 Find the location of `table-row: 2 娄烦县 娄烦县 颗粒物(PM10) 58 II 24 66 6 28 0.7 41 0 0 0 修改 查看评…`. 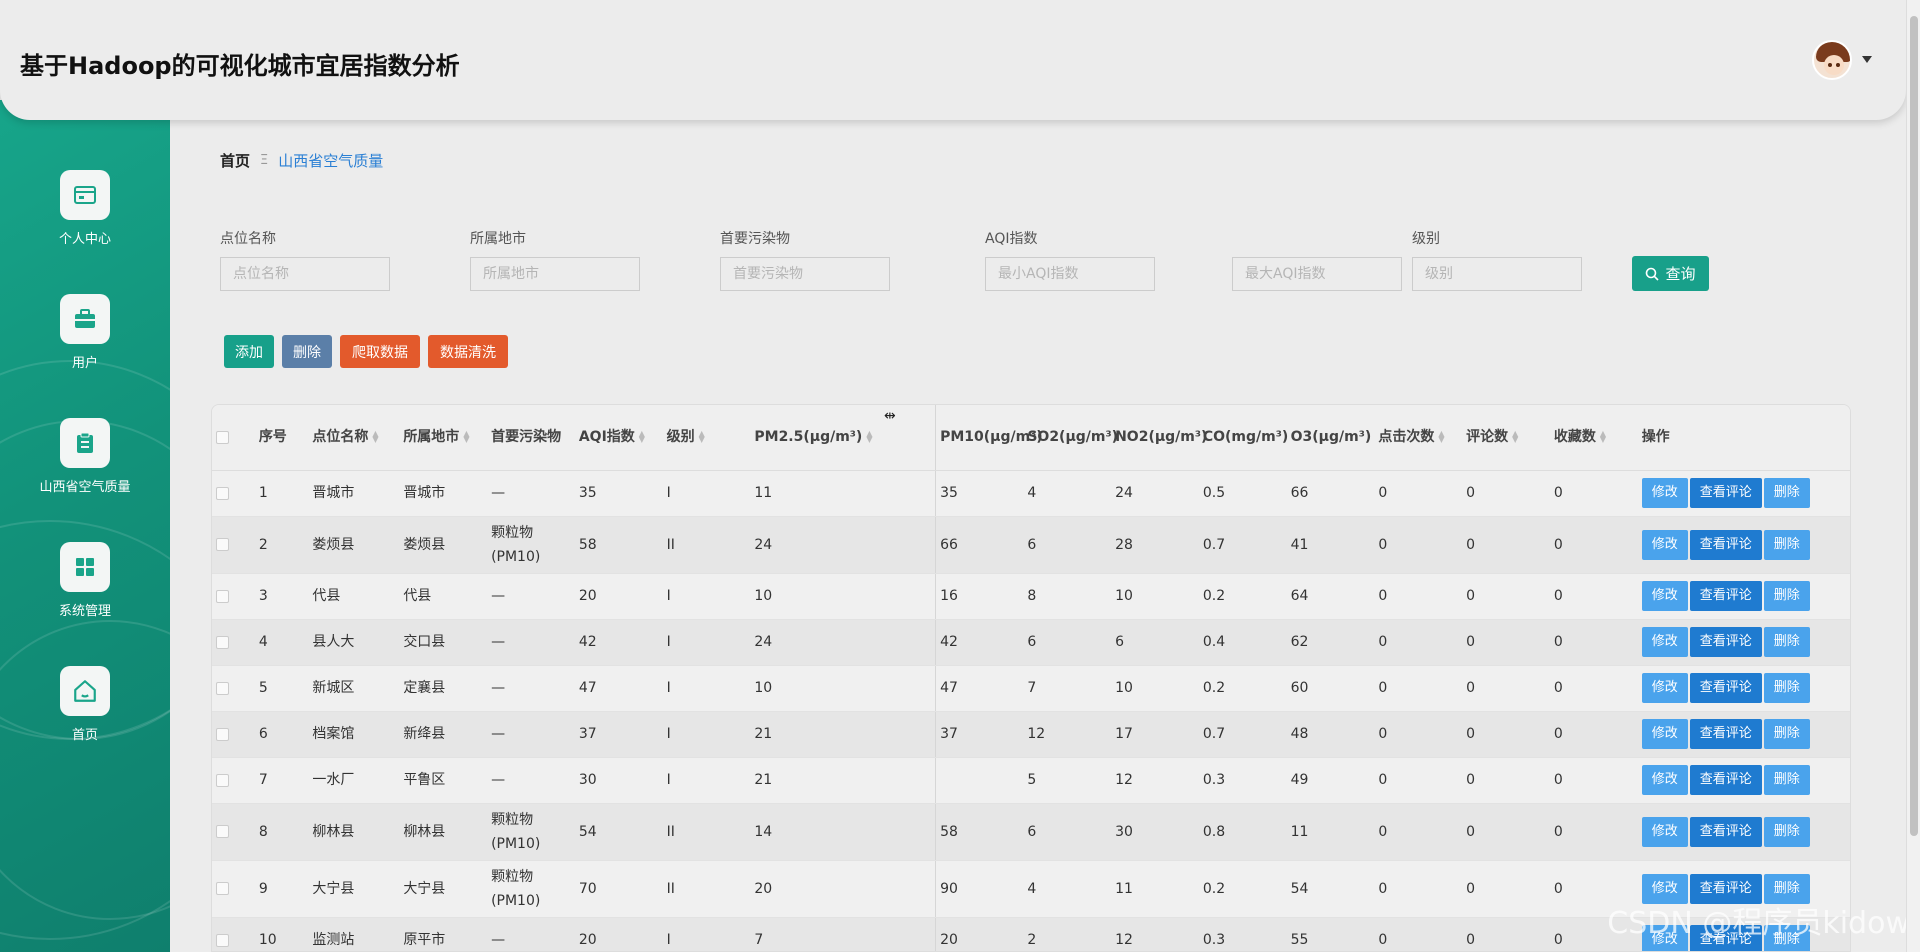

table-row: 2 娄烦县 娄烦县 颗粒物(PM10) 58 II 24 66 6 28 0.7 41 0 0 0 修改 查看评… is located at coordinates (1031, 545).